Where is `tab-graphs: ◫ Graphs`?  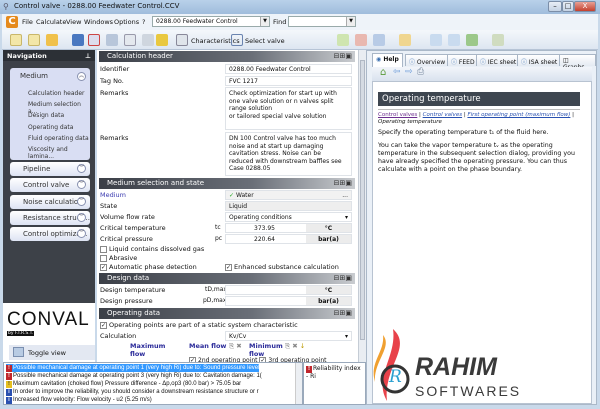 tab-graphs: ◫ Graphs is located at coordinates (577, 62).